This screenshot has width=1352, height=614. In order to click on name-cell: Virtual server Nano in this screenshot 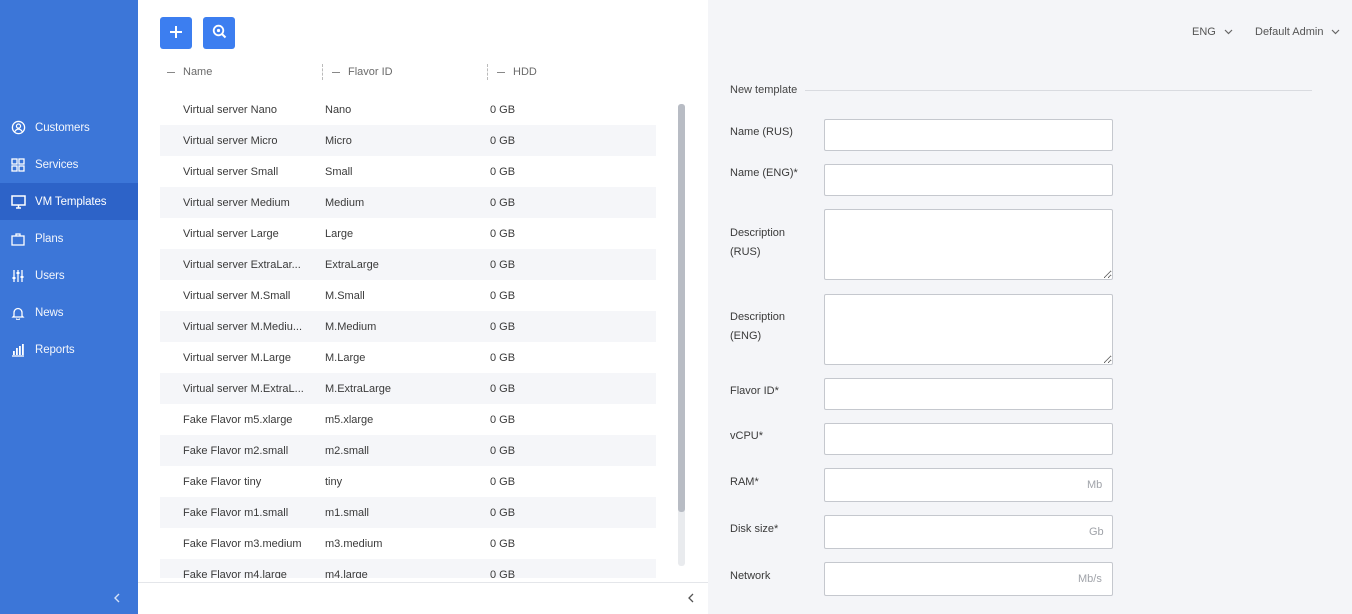, I will do `click(230, 109)`.